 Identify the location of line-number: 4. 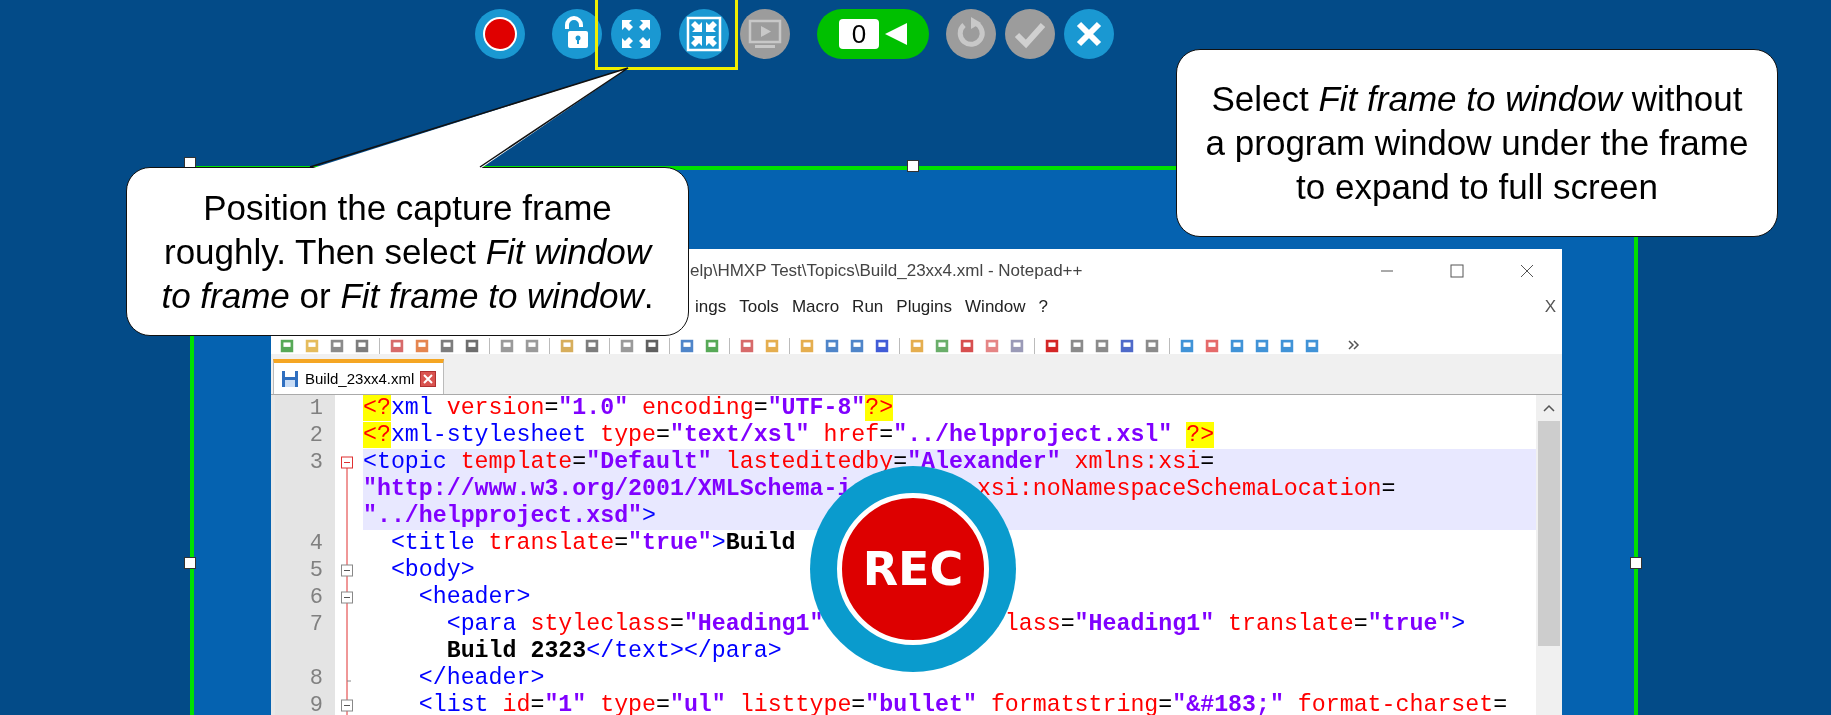
(316, 543).